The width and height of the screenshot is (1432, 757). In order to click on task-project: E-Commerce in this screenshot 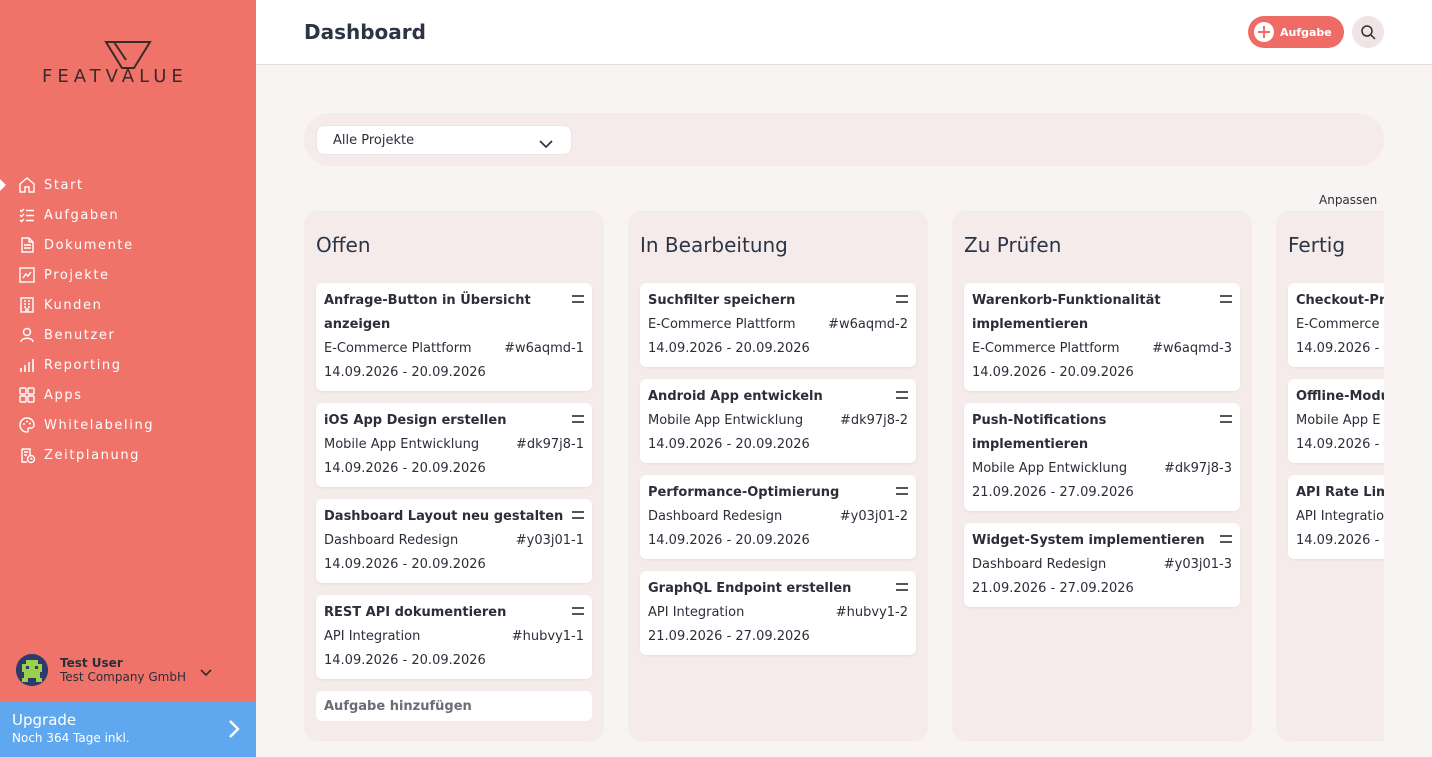, I will do `click(1338, 324)`.